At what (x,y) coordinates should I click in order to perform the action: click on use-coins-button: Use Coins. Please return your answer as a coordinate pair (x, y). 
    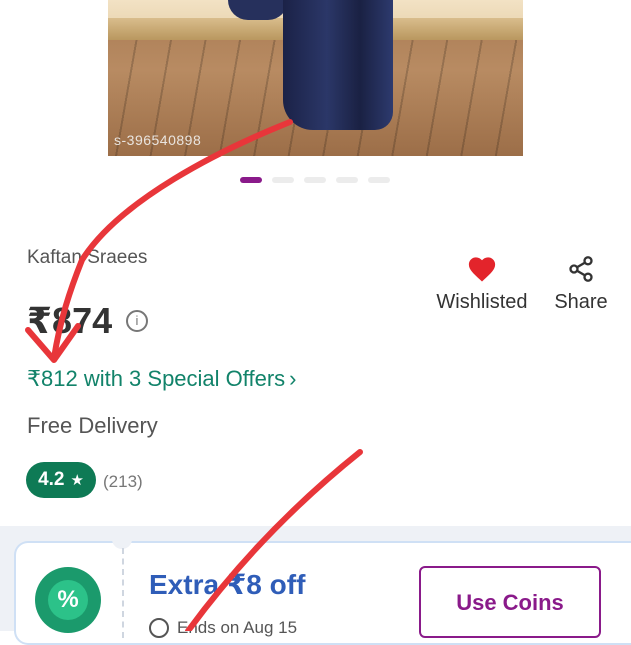
    Looking at the image, I should click on (510, 602).